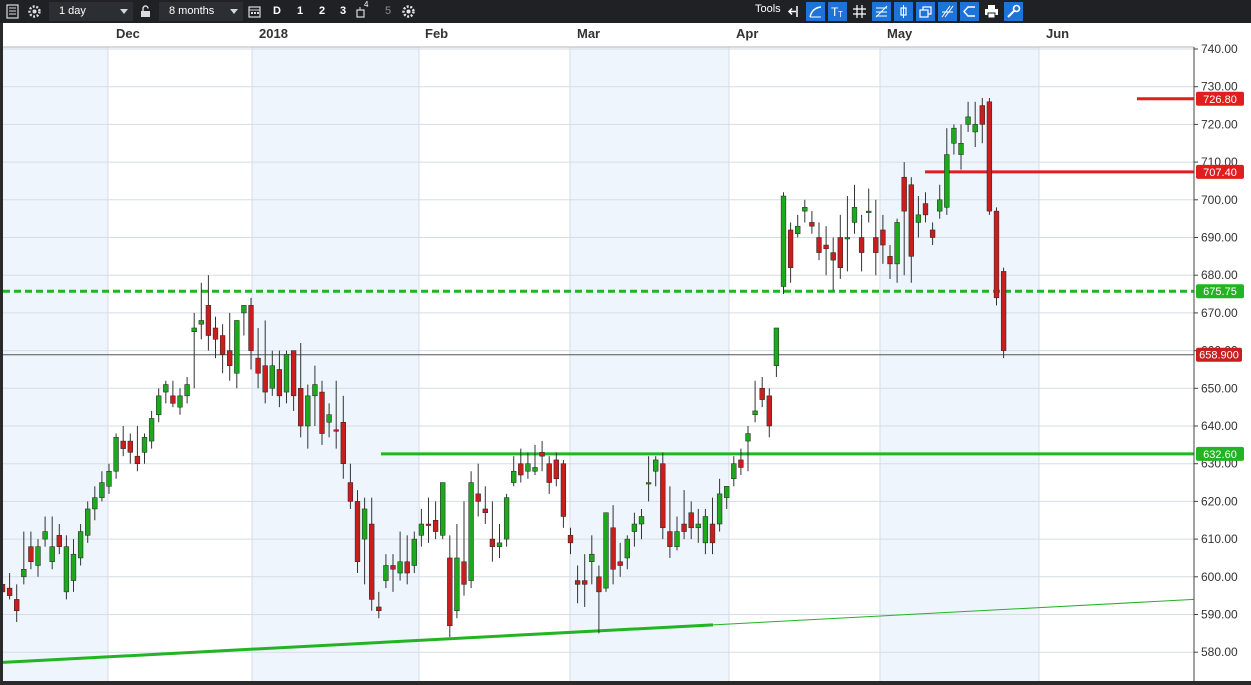 The height and width of the screenshot is (685, 1251). I want to click on curve-tool-icon, so click(815, 11).